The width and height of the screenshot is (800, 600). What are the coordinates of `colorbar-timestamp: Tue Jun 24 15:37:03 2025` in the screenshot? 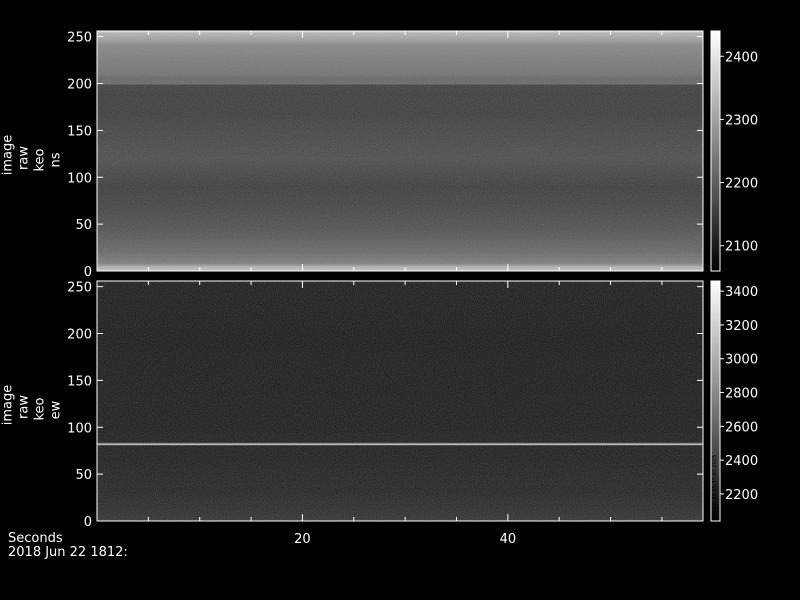 It's located at (715, 487).